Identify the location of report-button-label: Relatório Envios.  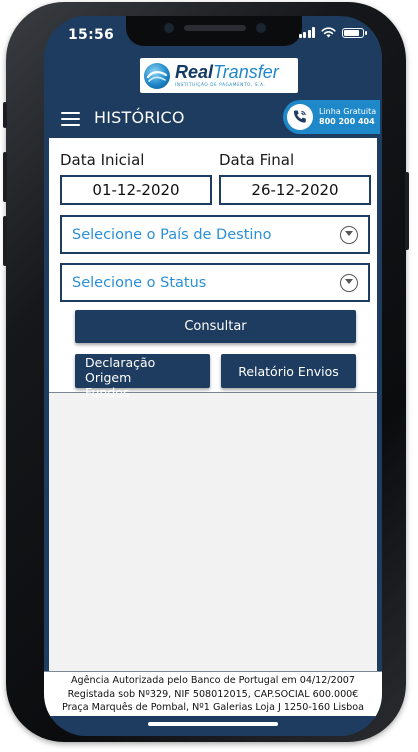
(288, 371).